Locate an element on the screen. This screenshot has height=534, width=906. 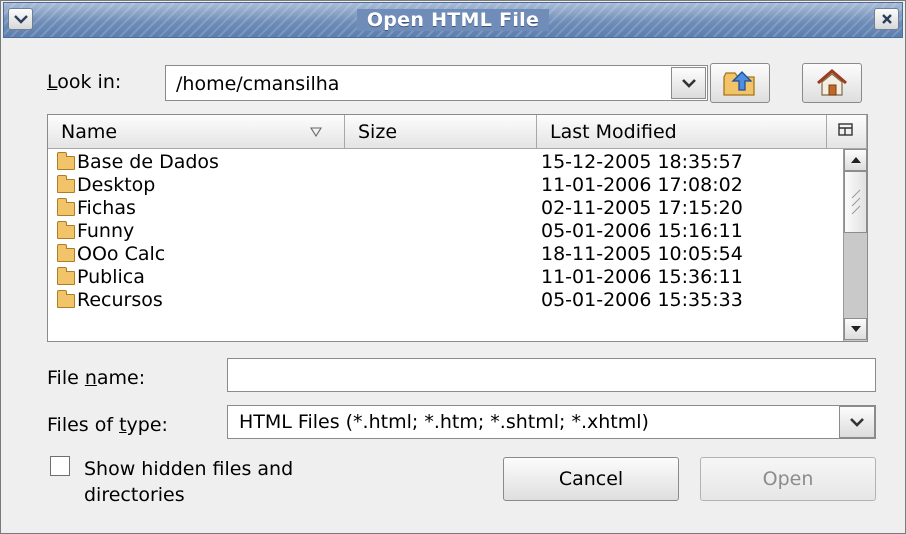
file-name-cell: Desktop is located at coordinates (106, 185).